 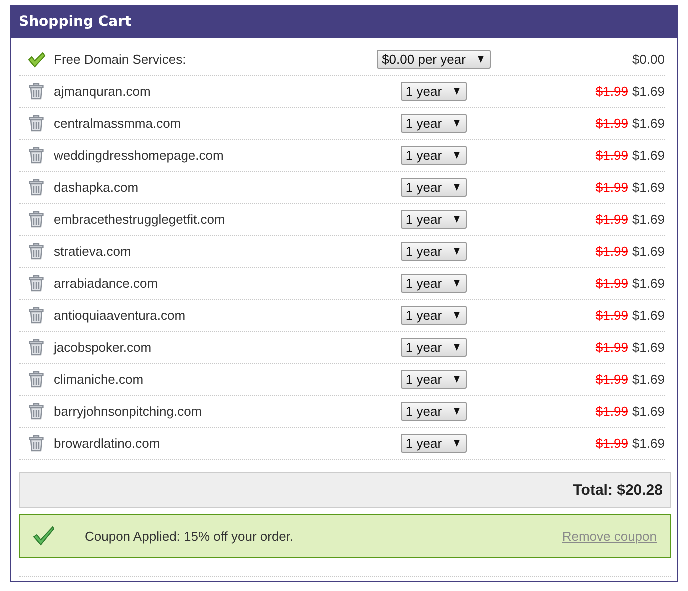 What do you see at coordinates (121, 59) in the screenshot?
I see `item-name: Free Domain Services:` at bounding box center [121, 59].